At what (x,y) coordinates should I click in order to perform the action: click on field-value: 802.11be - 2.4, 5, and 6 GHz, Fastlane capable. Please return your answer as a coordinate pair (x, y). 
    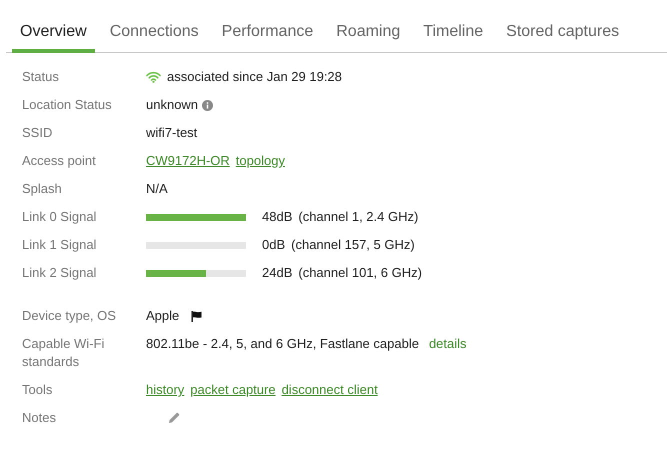
    Looking at the image, I should click on (282, 344).